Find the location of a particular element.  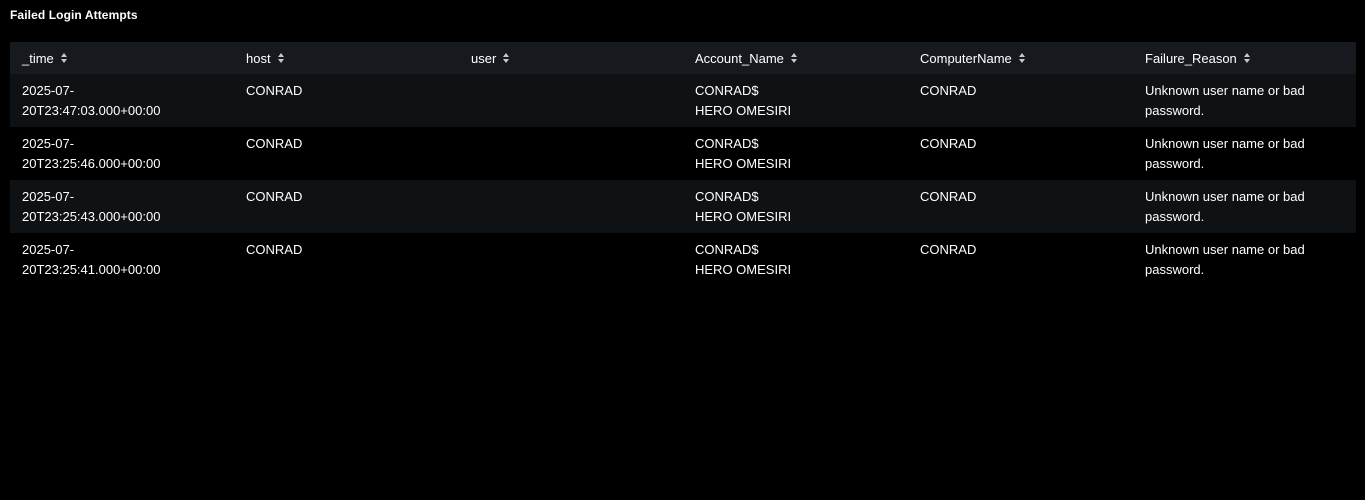

cell-time-line: 20T23:25:43.000+00:00 is located at coordinates (91, 216).